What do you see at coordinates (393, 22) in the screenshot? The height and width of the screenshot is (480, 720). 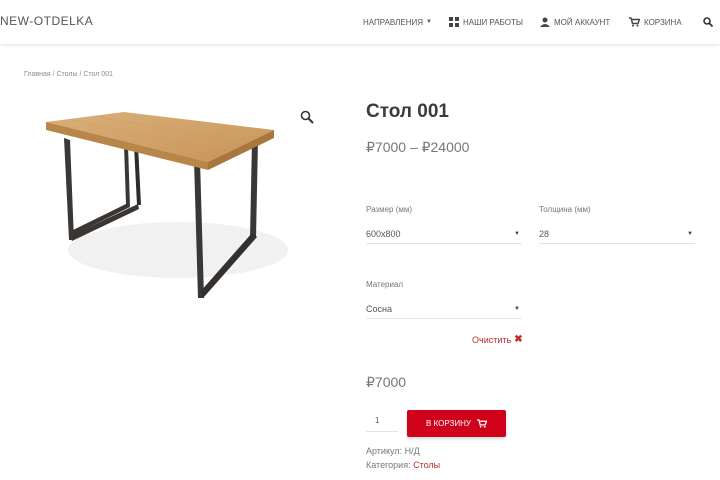 I see `nav-directions-label: НАПРАВЛЕНИЯ` at bounding box center [393, 22].